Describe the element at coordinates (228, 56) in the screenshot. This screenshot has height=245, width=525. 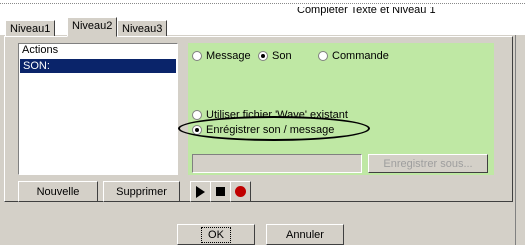
I see `radio-label: Message` at that location.